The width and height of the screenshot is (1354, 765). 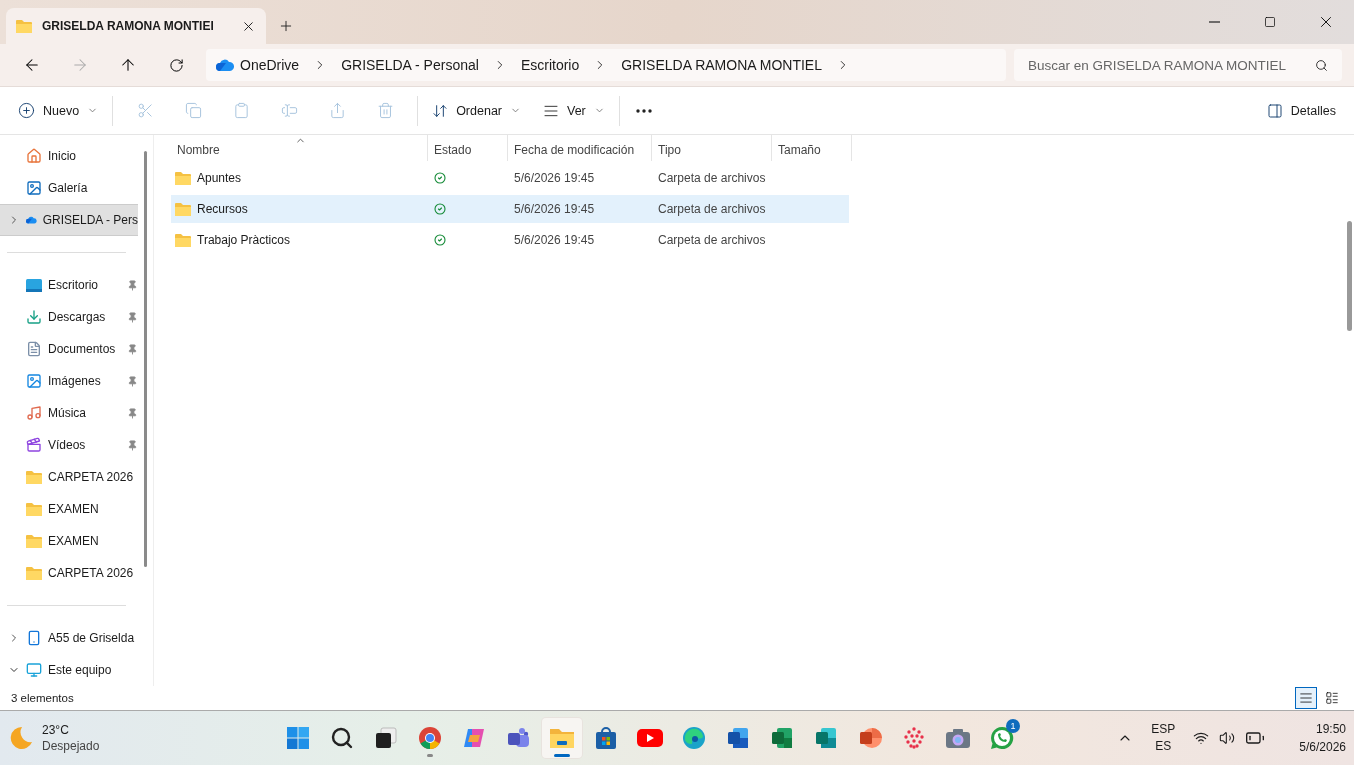 What do you see at coordinates (219, 178) in the screenshot?
I see `file-name: Apuntes` at bounding box center [219, 178].